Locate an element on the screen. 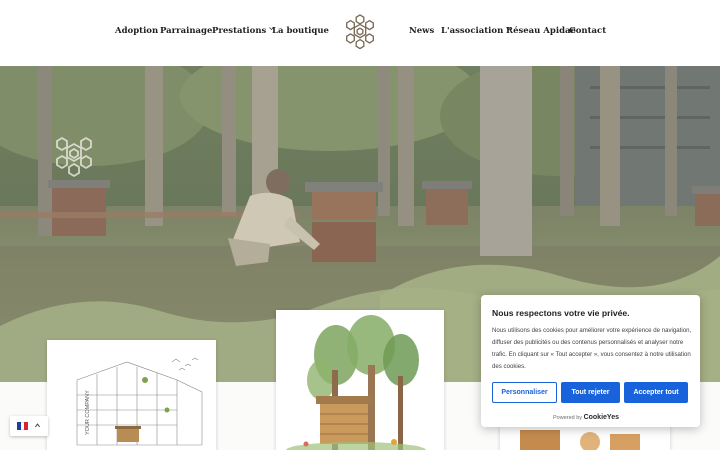 The width and height of the screenshot is (720, 450). building-sketch-illustration: YOUR COMPANY is located at coordinates (139, 401).